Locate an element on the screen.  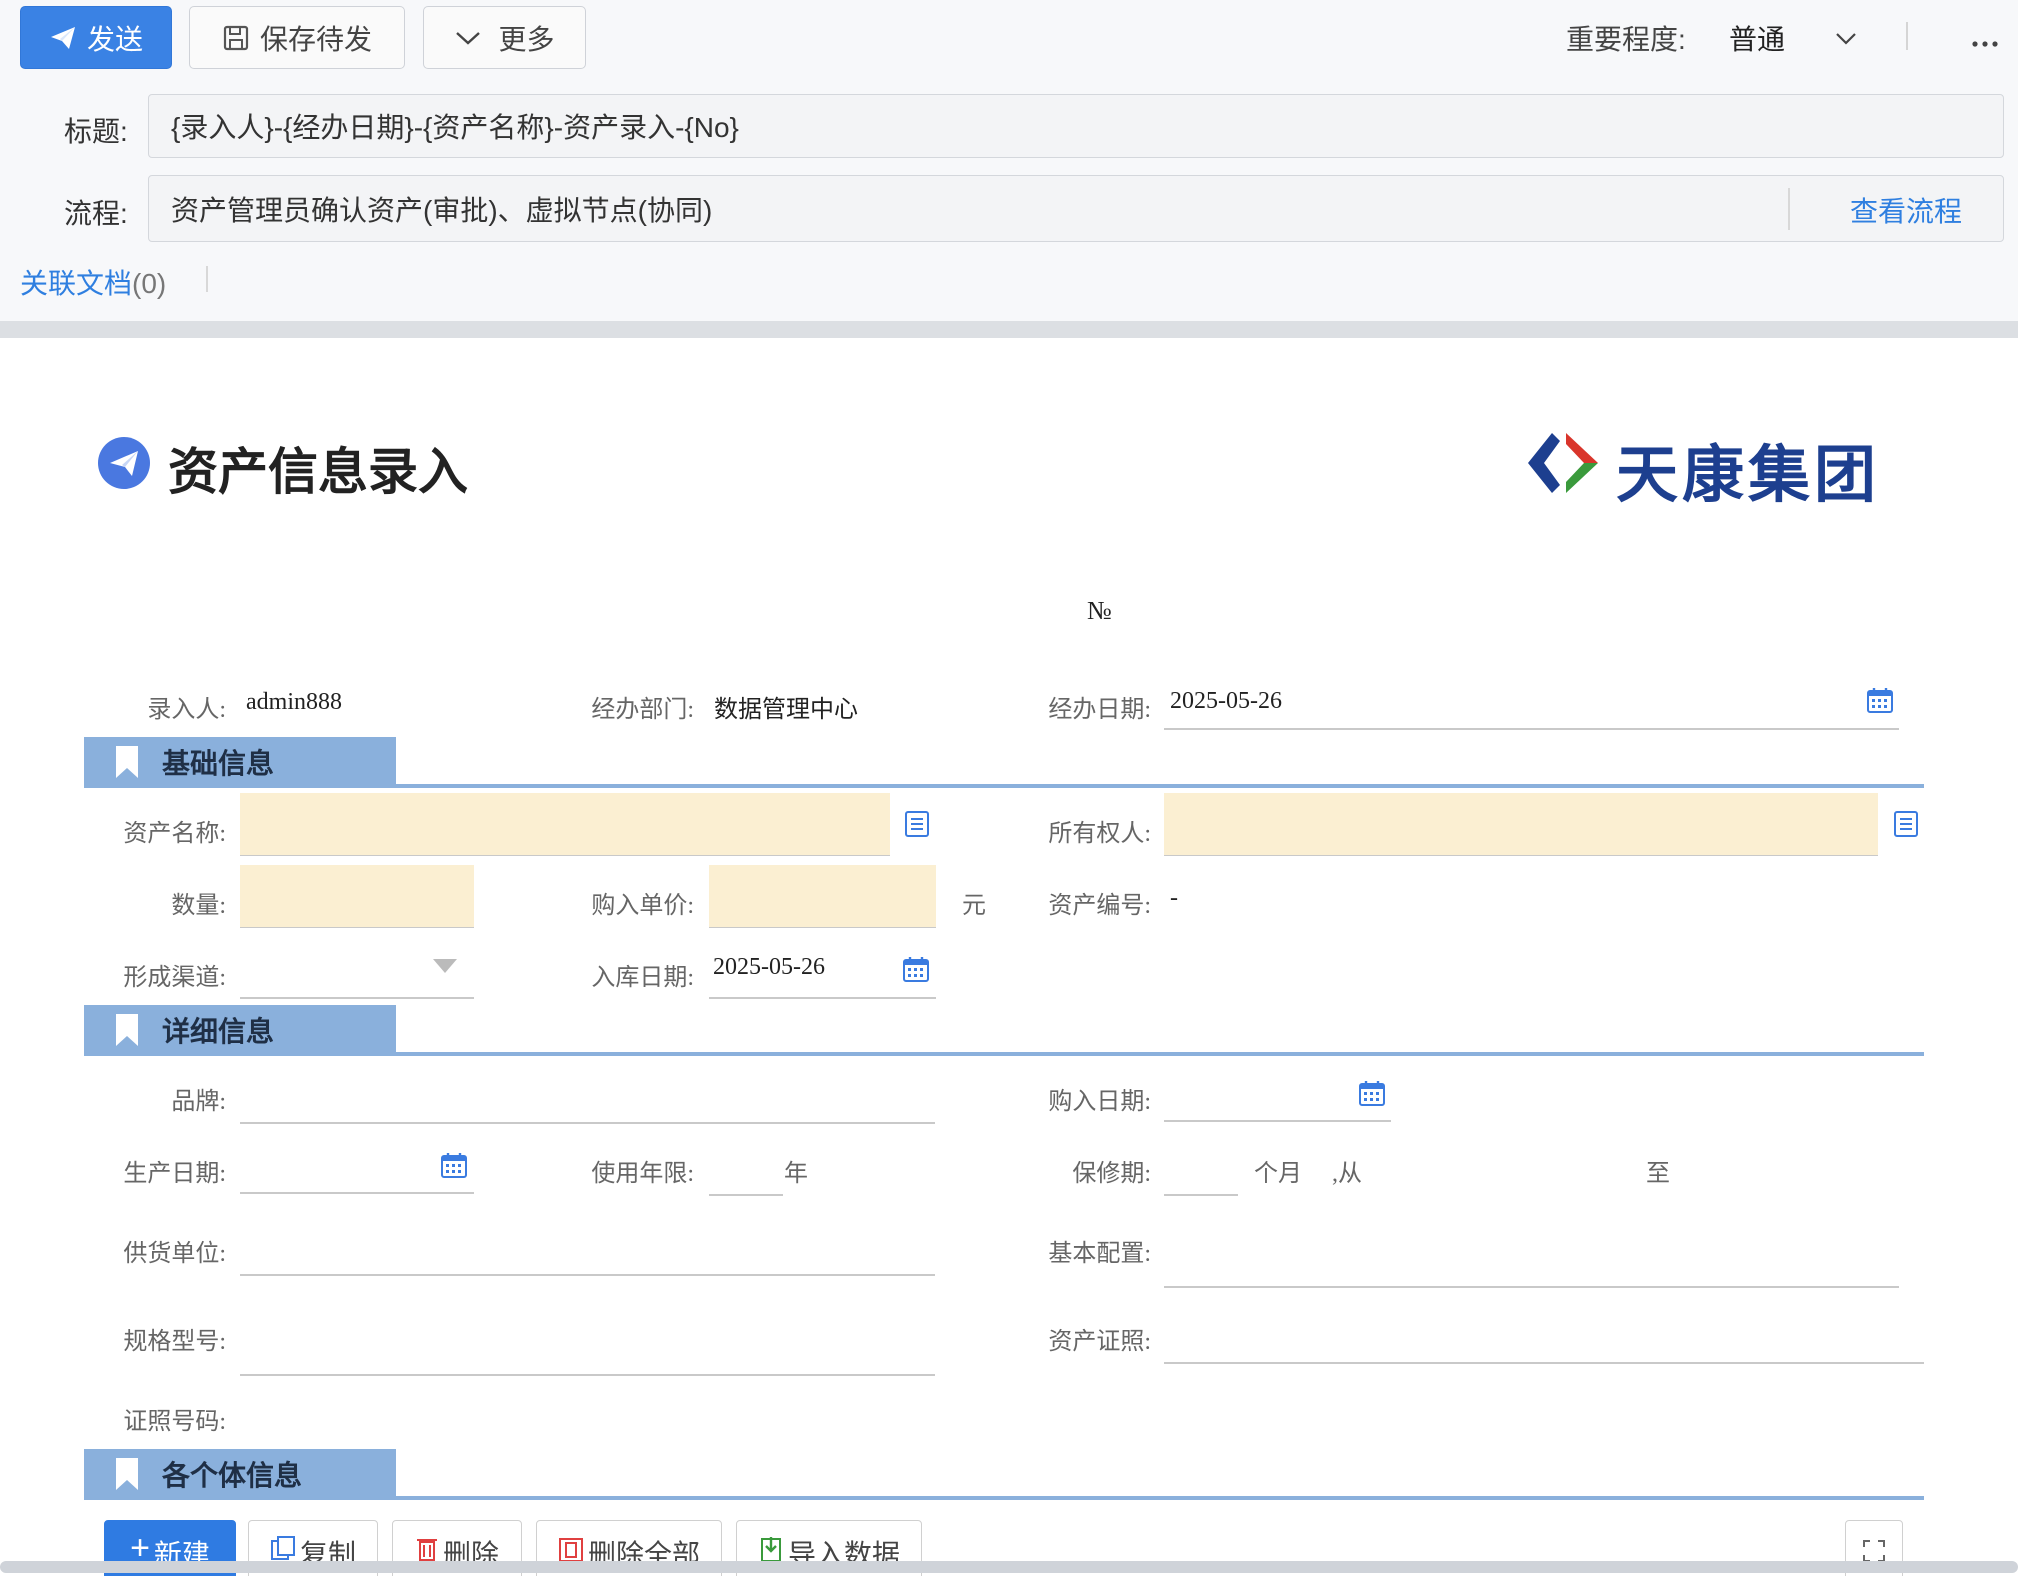
entrant-label: 录入人: is located at coordinates (186, 710).